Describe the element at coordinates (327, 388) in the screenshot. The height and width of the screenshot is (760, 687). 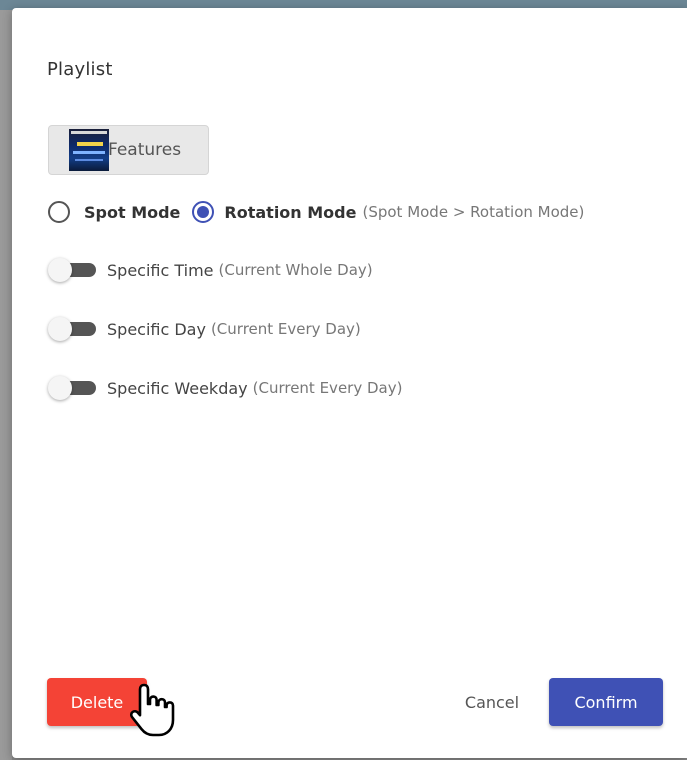
I see `specific-weekday-note: (Current Every Day)` at that location.